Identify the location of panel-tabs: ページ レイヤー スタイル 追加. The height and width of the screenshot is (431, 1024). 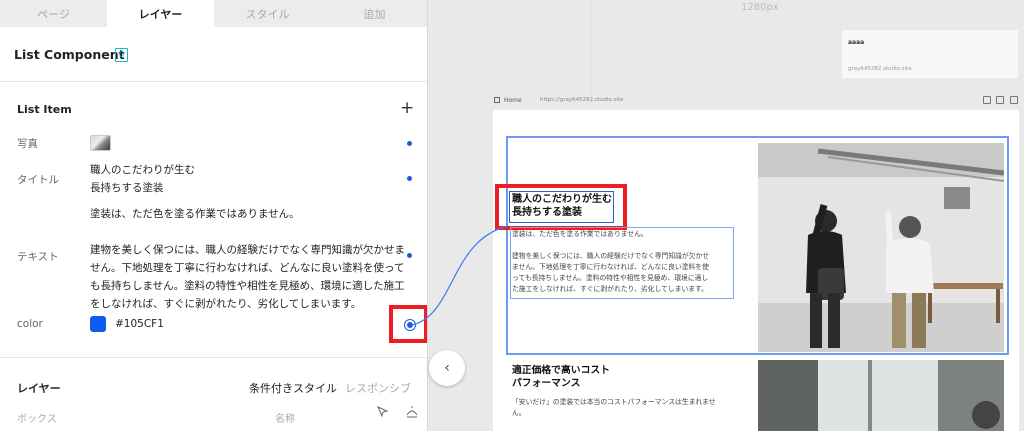
(213, 13).